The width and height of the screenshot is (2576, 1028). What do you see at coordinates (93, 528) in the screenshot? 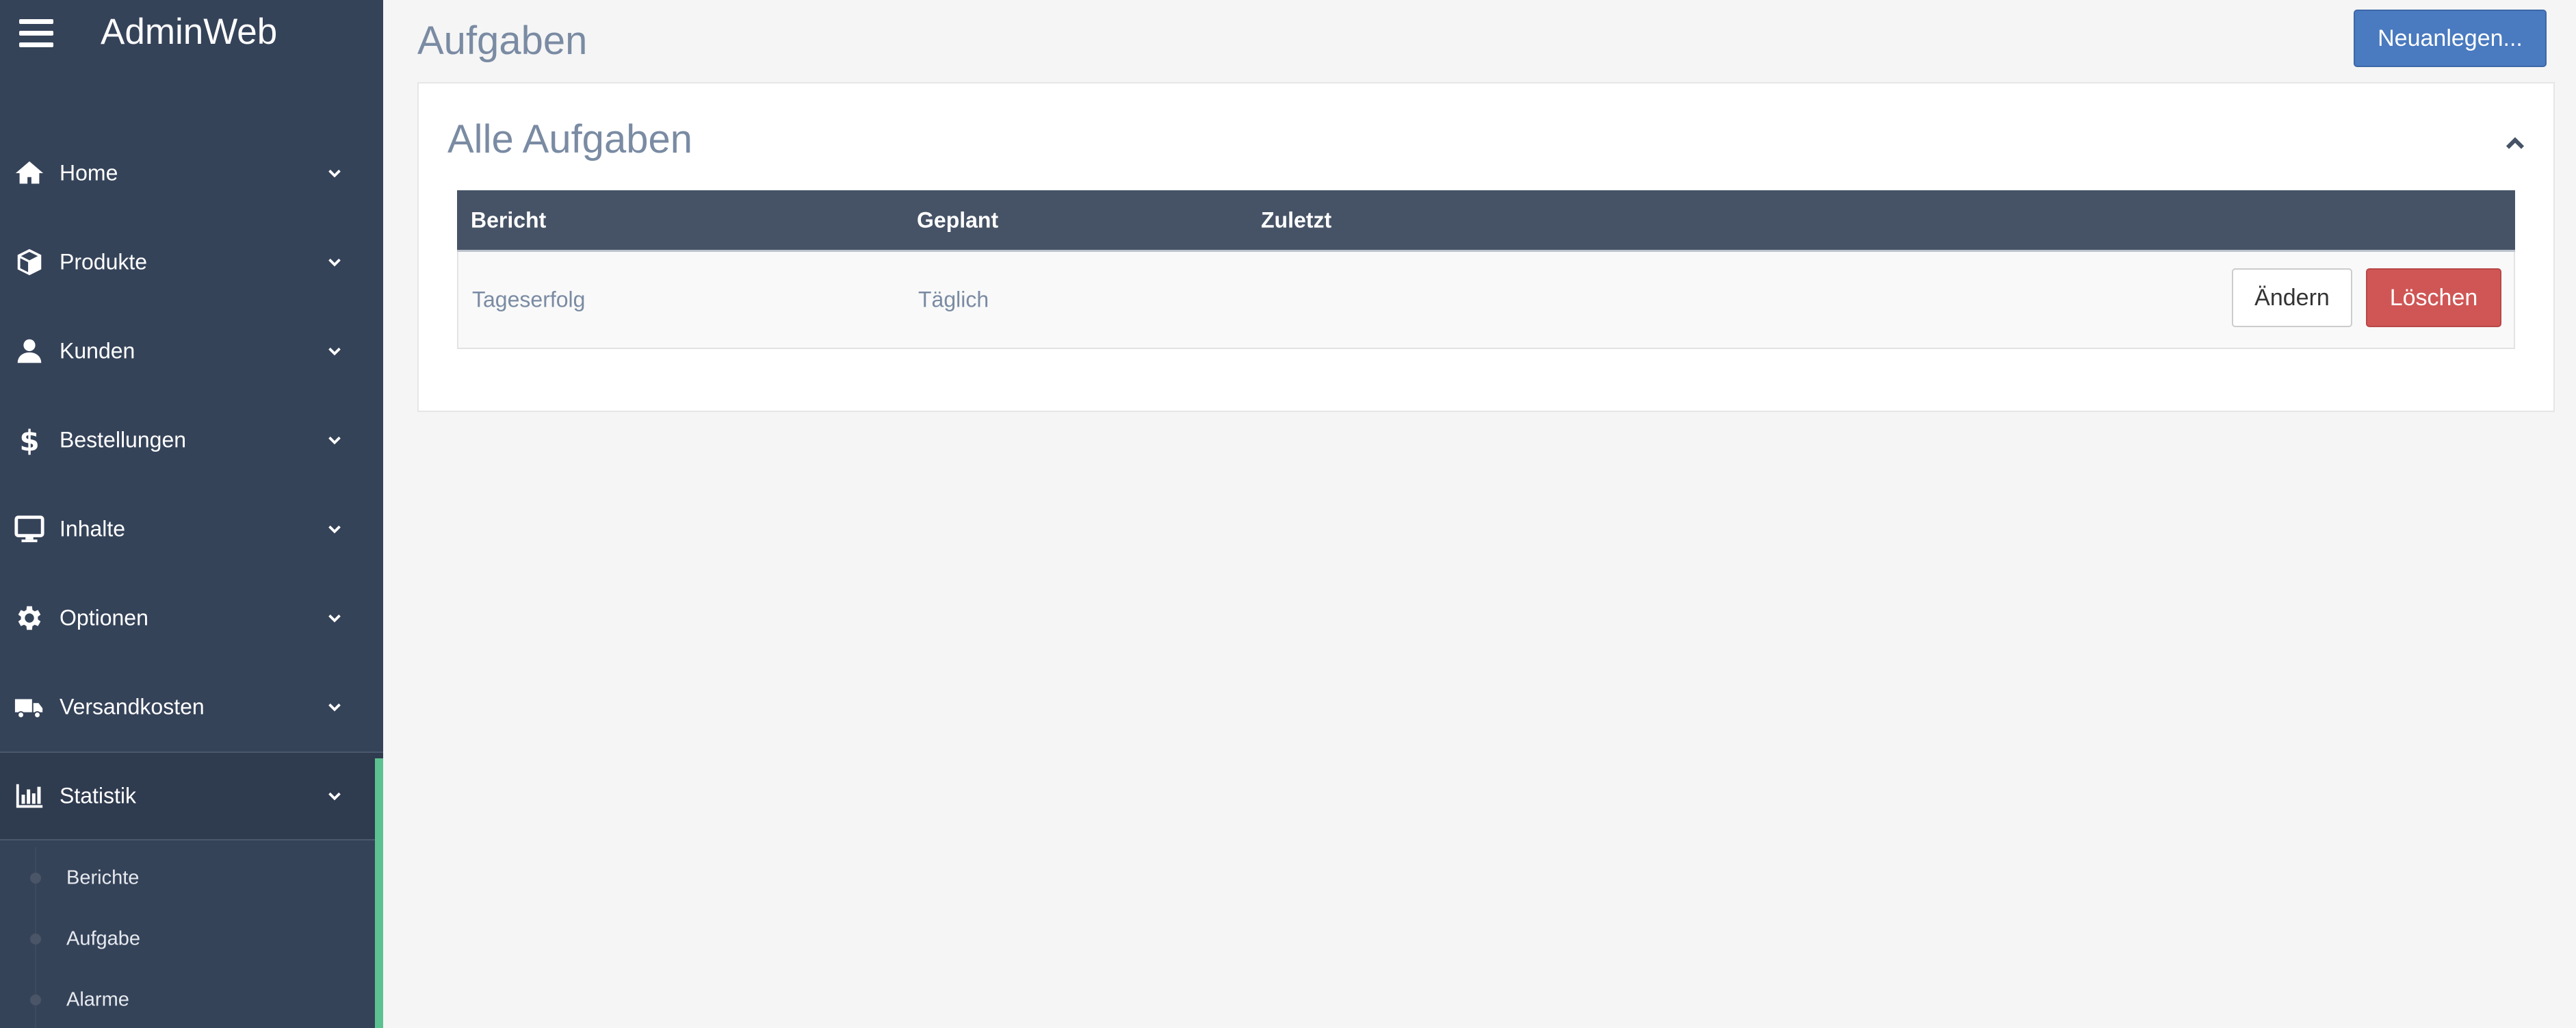
I see `sidebar-item-label: Inhalte` at bounding box center [93, 528].